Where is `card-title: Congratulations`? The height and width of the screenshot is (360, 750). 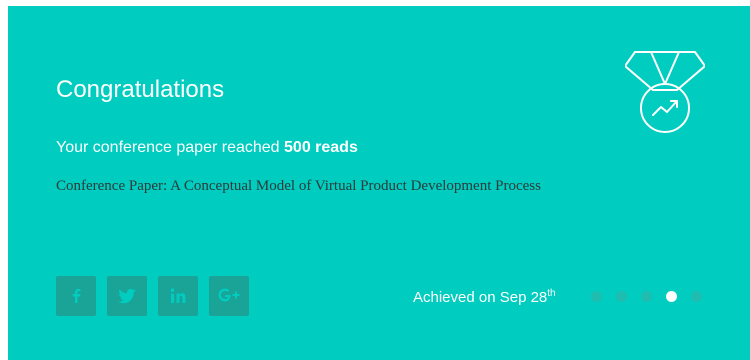 card-title: Congratulations is located at coordinates (140, 89).